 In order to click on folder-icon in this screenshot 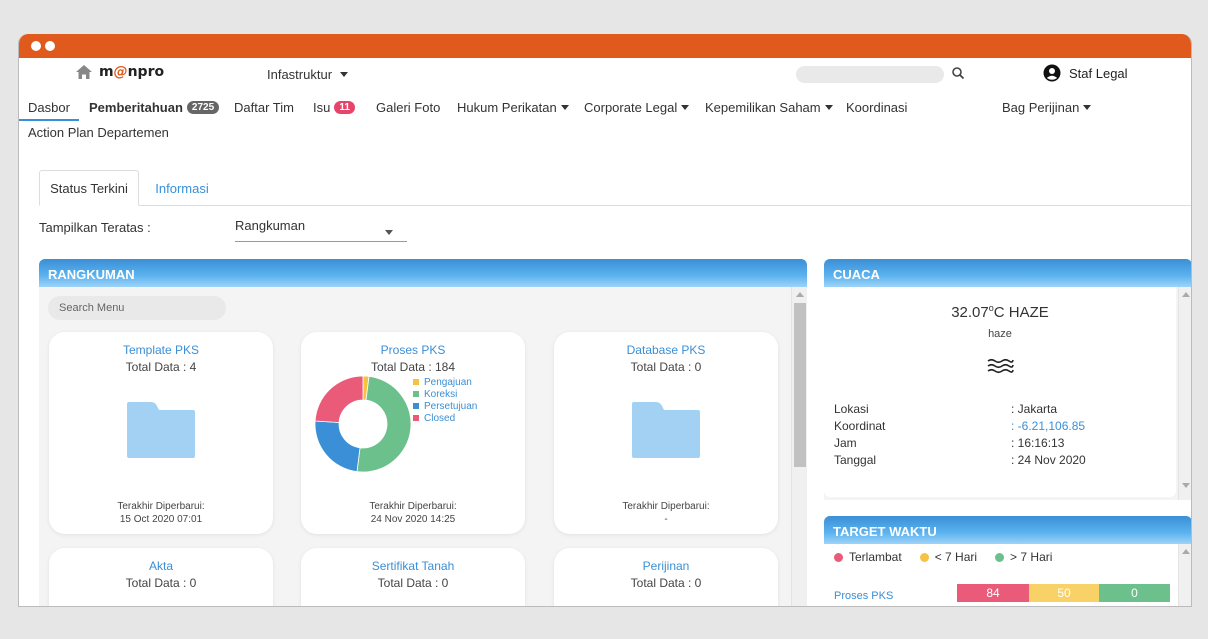, I will do `click(161, 430)`.